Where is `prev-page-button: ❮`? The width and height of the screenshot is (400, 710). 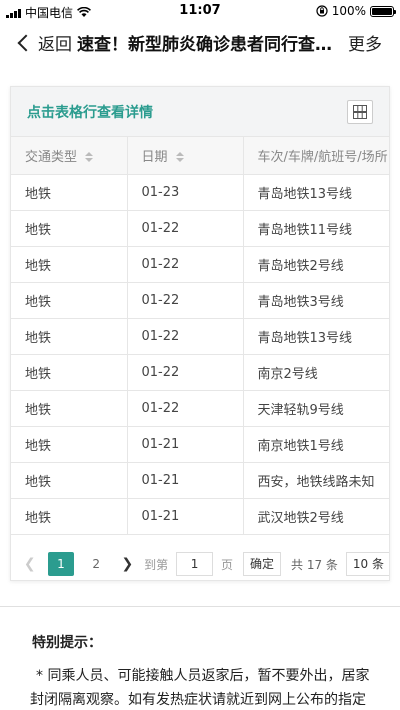 prev-page-button: ❮ is located at coordinates (29, 564).